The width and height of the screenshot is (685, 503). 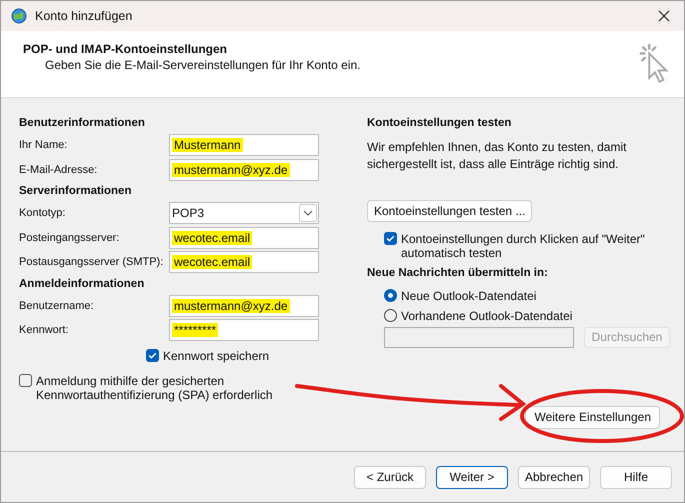 What do you see at coordinates (155, 388) in the screenshot?
I see `checkbox-label: Anmeldung mithilfe der gesicherten Kennwortauthentifizierung (SPA) erforderlich` at bounding box center [155, 388].